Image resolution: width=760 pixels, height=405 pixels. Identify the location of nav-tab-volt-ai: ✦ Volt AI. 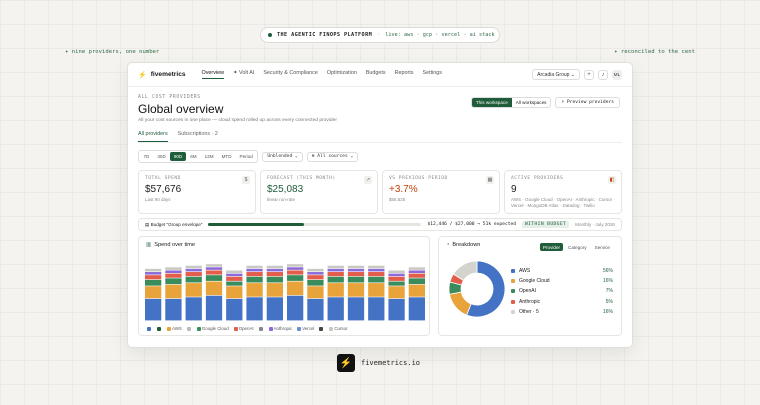
(243, 74).